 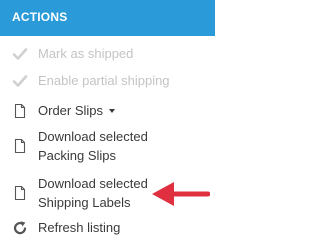 What do you see at coordinates (40, 17) in the screenshot?
I see `actions-title: ACTIONS` at bounding box center [40, 17].